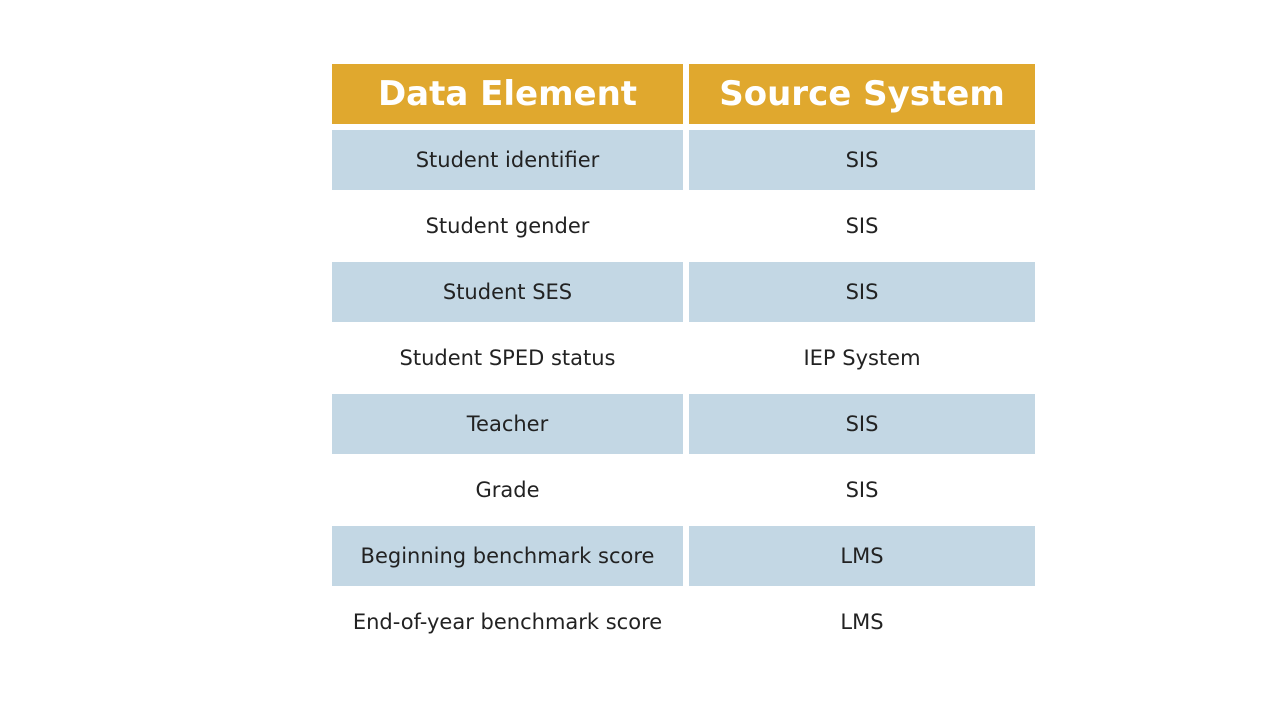  Describe the element at coordinates (683, 424) in the screenshot. I see `table-row: Teacher SIS` at that location.